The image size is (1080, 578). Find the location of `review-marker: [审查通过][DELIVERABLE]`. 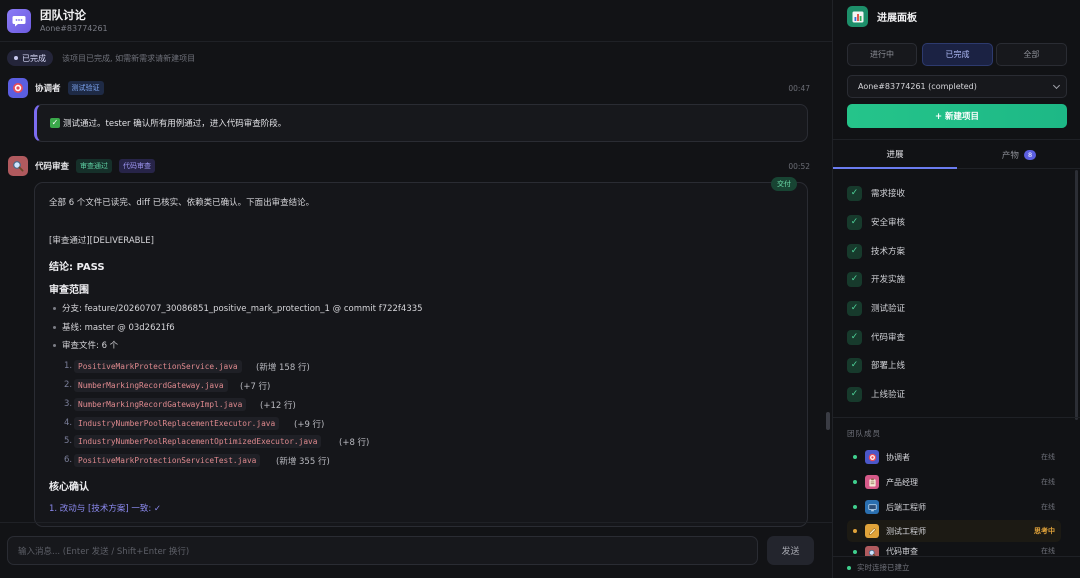

review-marker: [审查通过][DELIVERABLE] is located at coordinates (101, 241).